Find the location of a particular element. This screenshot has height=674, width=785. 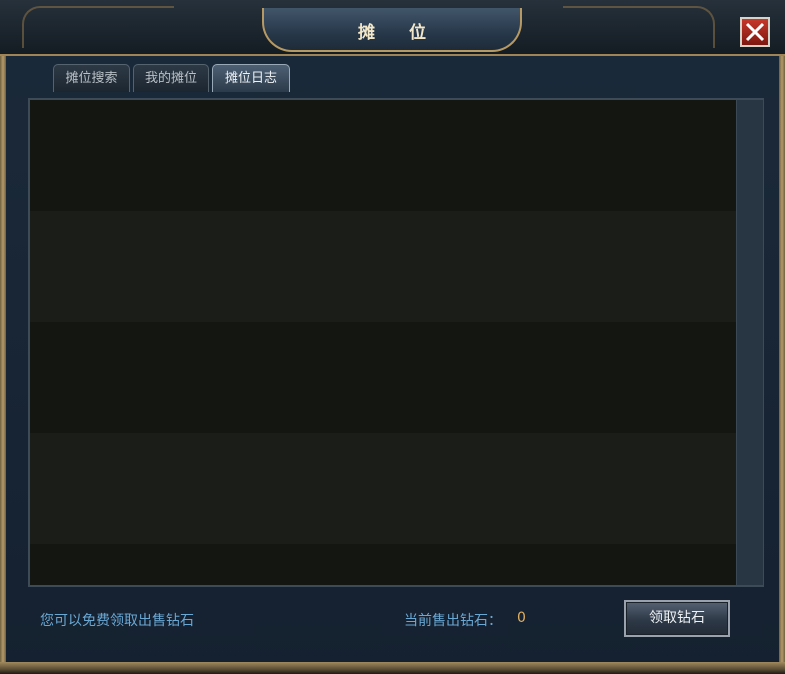

tab-stall-log: 摊位日志 is located at coordinates (251, 78).